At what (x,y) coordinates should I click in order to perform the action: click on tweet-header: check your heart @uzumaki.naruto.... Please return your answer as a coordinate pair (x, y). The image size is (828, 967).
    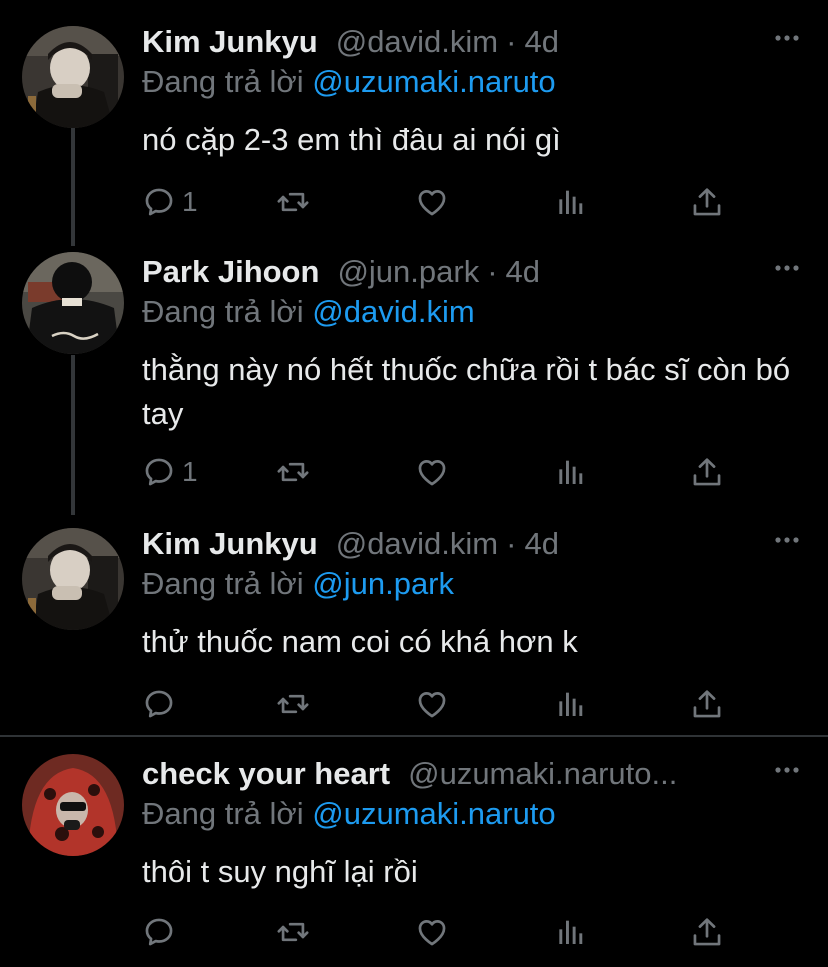
    Looking at the image, I should click on (409, 774).